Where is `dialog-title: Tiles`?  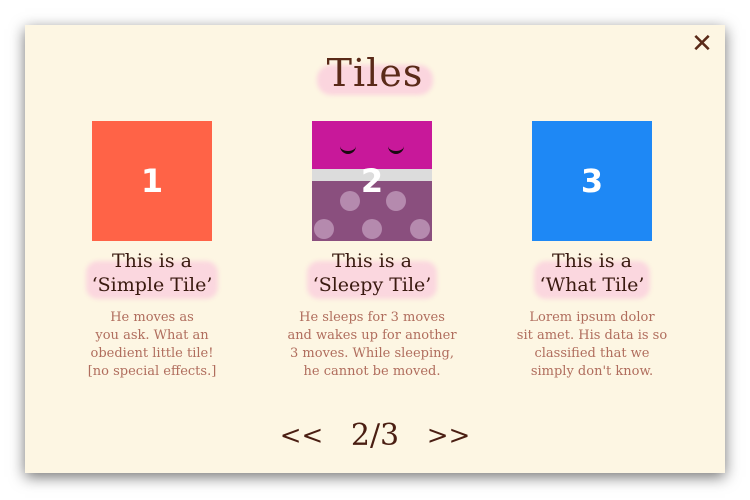 dialog-title: Tiles is located at coordinates (375, 73).